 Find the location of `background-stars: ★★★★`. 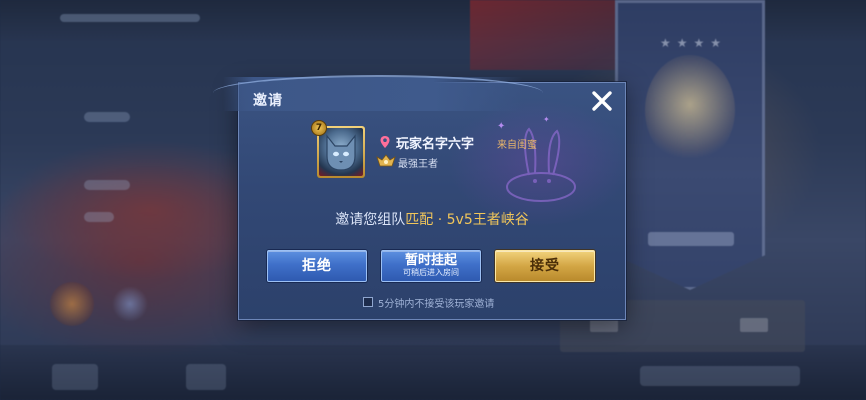

background-stars: ★★★★ is located at coordinates (694, 43).